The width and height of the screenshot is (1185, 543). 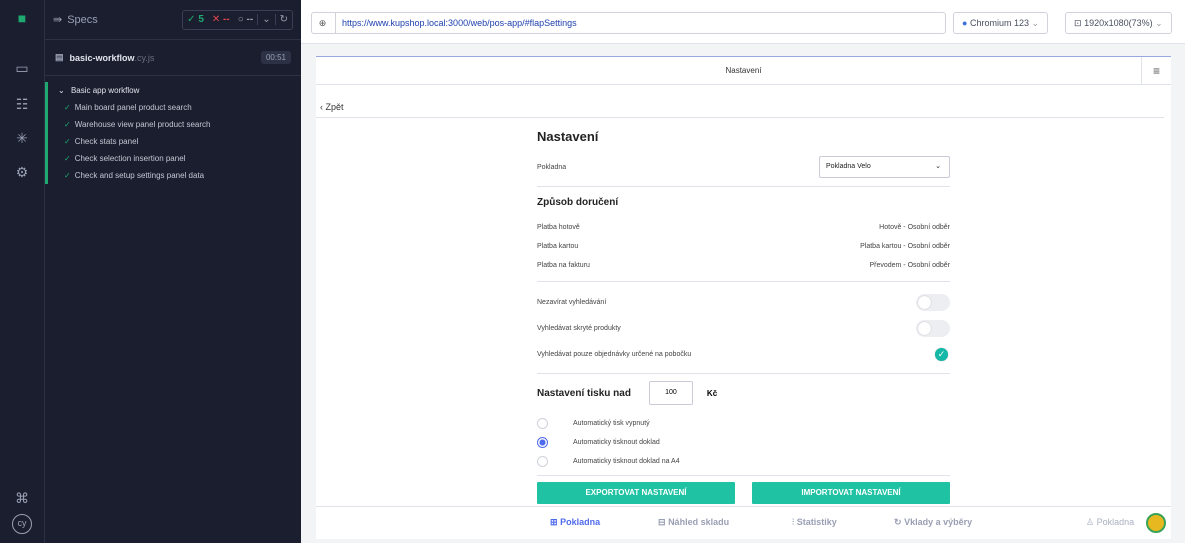 I want to click on back-link: ‹ Zpět, so click(x=332, y=107).